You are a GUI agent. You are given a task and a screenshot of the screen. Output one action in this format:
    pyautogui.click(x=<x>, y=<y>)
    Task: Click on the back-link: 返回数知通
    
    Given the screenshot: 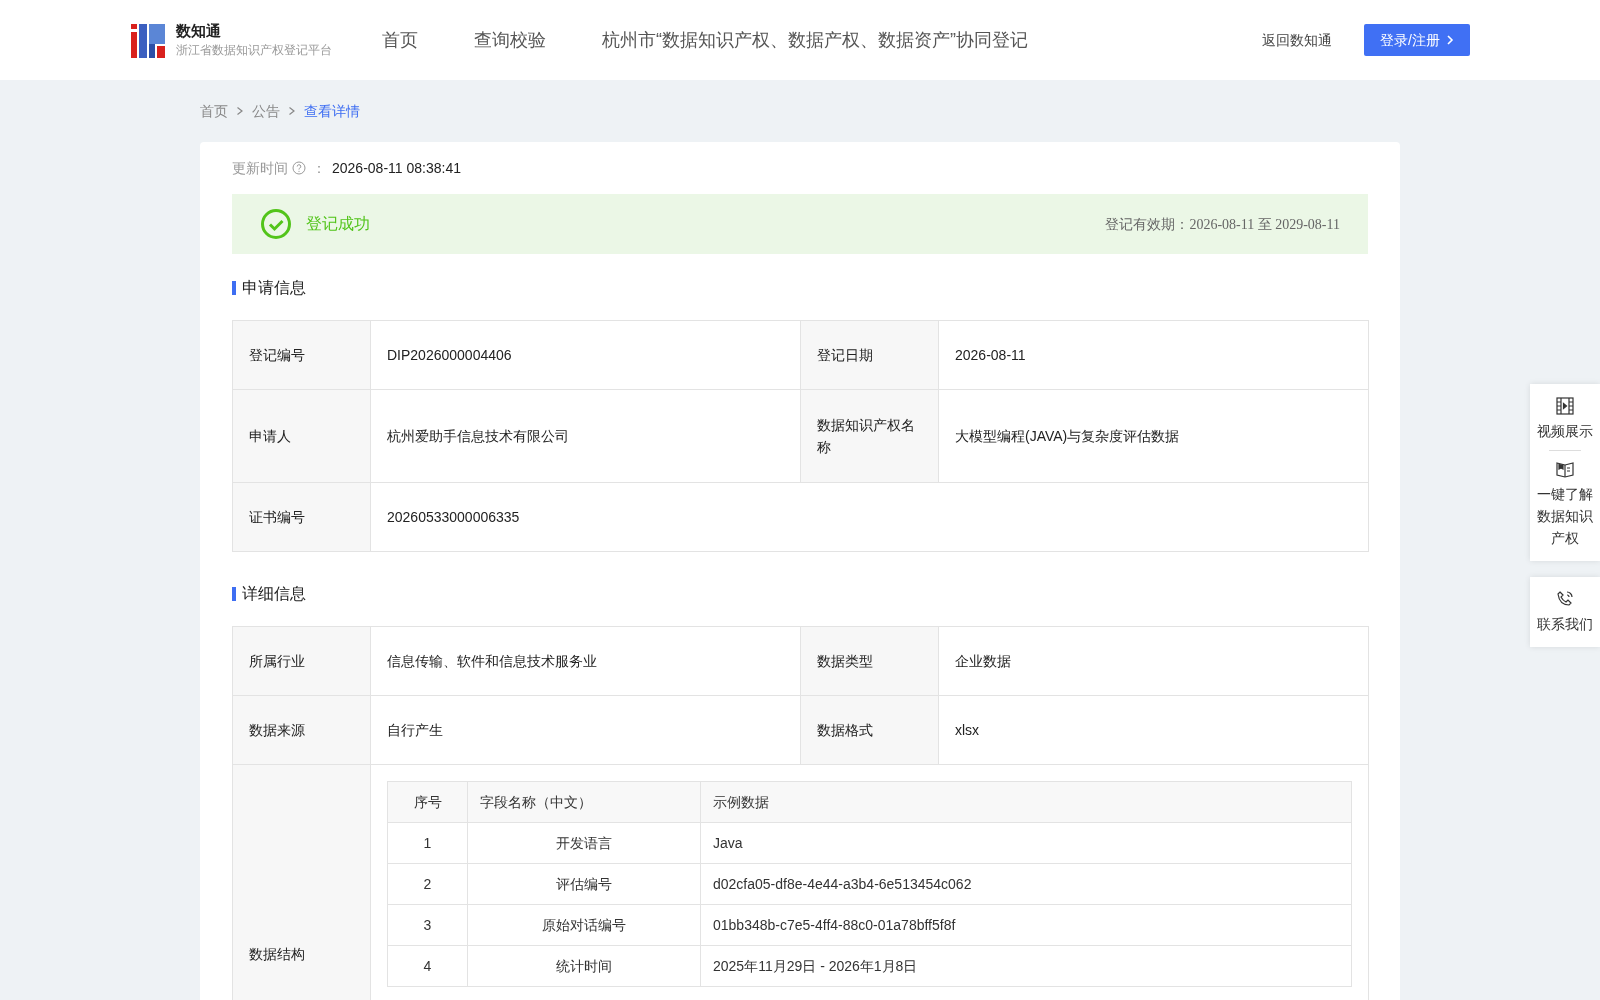 What is the action you would take?
    pyautogui.click(x=1297, y=40)
    